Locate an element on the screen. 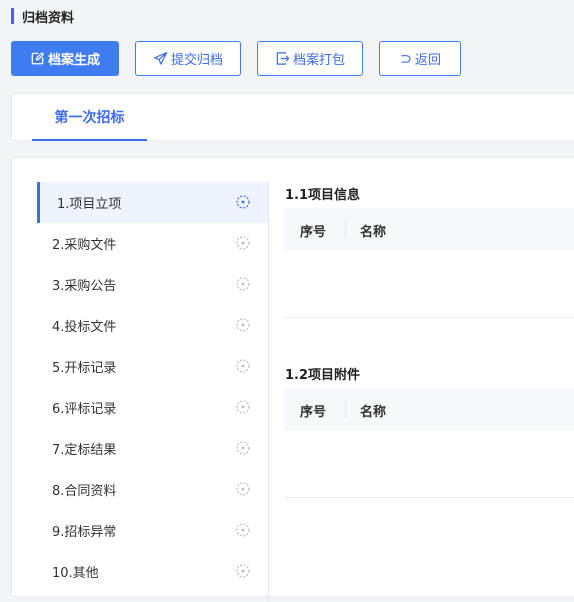  nav-item-procurement-documents: 2.采购文件 is located at coordinates (152, 243).